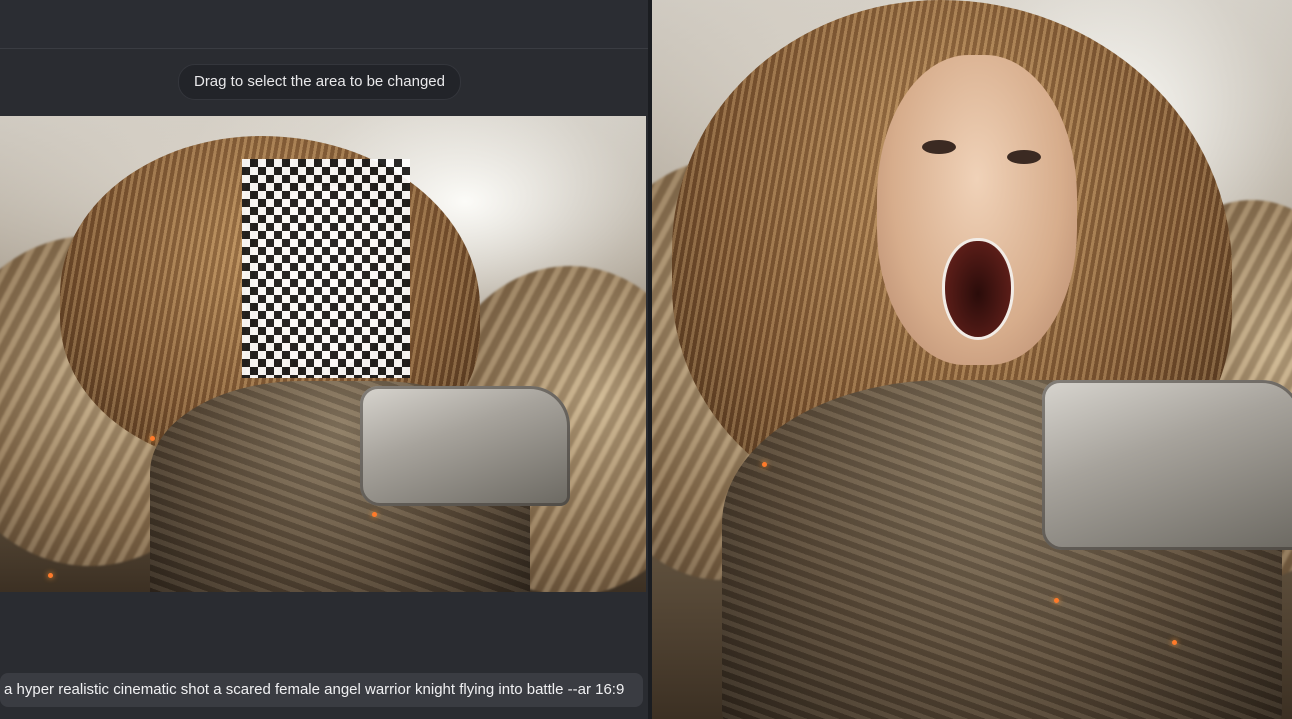  What do you see at coordinates (1024, 157) in the screenshot?
I see `right-eye` at bounding box center [1024, 157].